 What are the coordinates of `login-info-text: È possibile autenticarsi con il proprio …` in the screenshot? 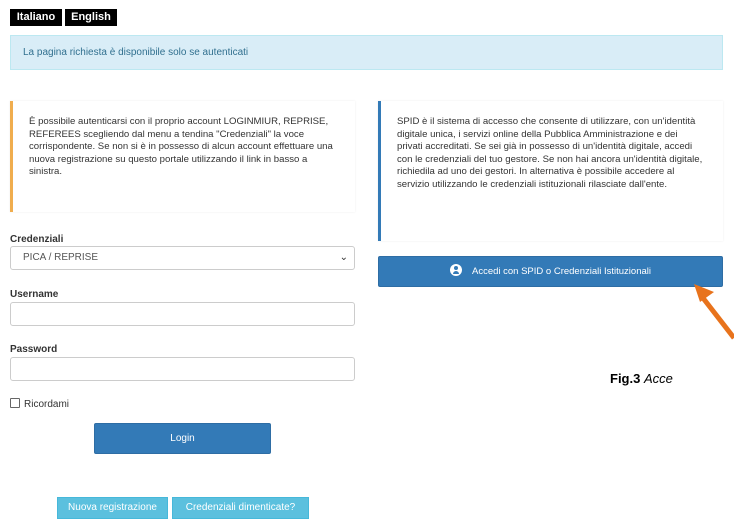 It's located at (181, 147).